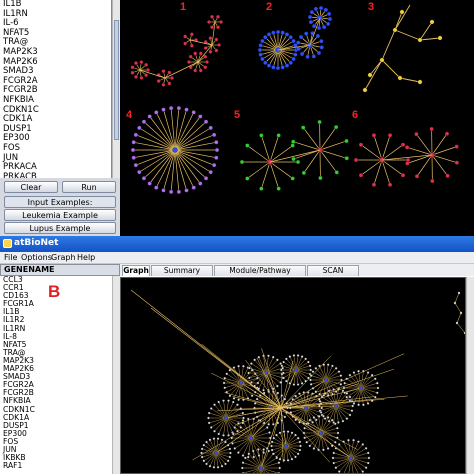  What do you see at coordinates (63, 257) in the screenshot?
I see `menu-graph: Graph` at bounding box center [63, 257].